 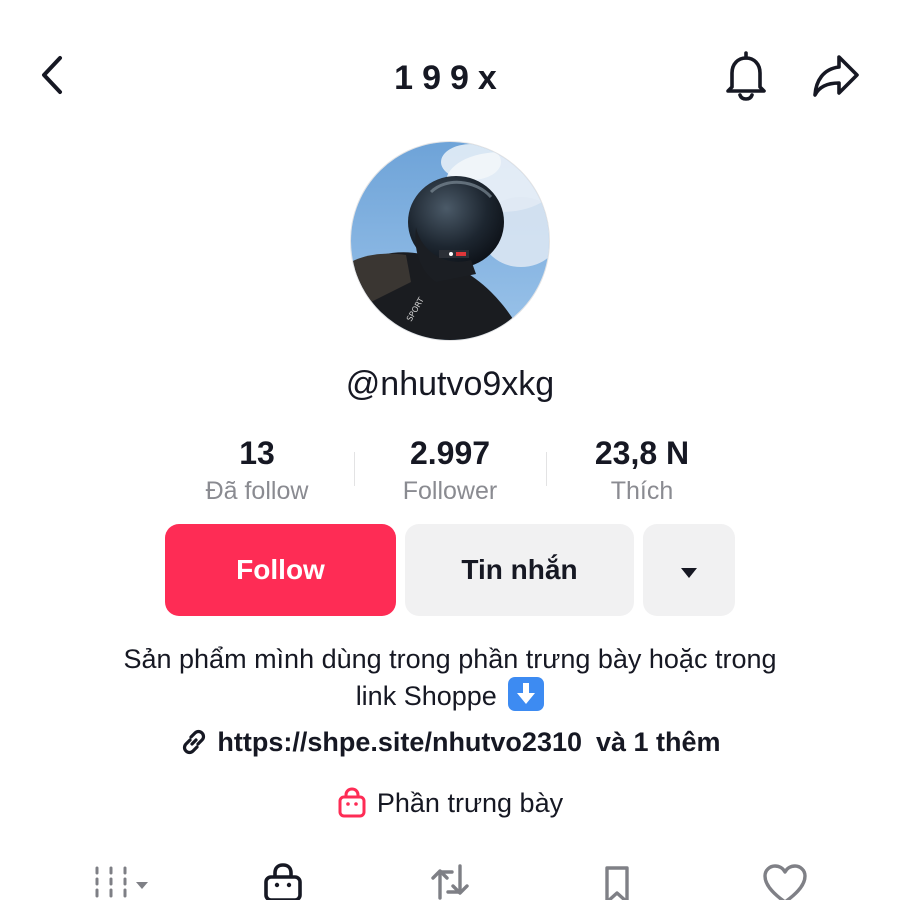 I want to click on follow-button: Follow, so click(x=280, y=570).